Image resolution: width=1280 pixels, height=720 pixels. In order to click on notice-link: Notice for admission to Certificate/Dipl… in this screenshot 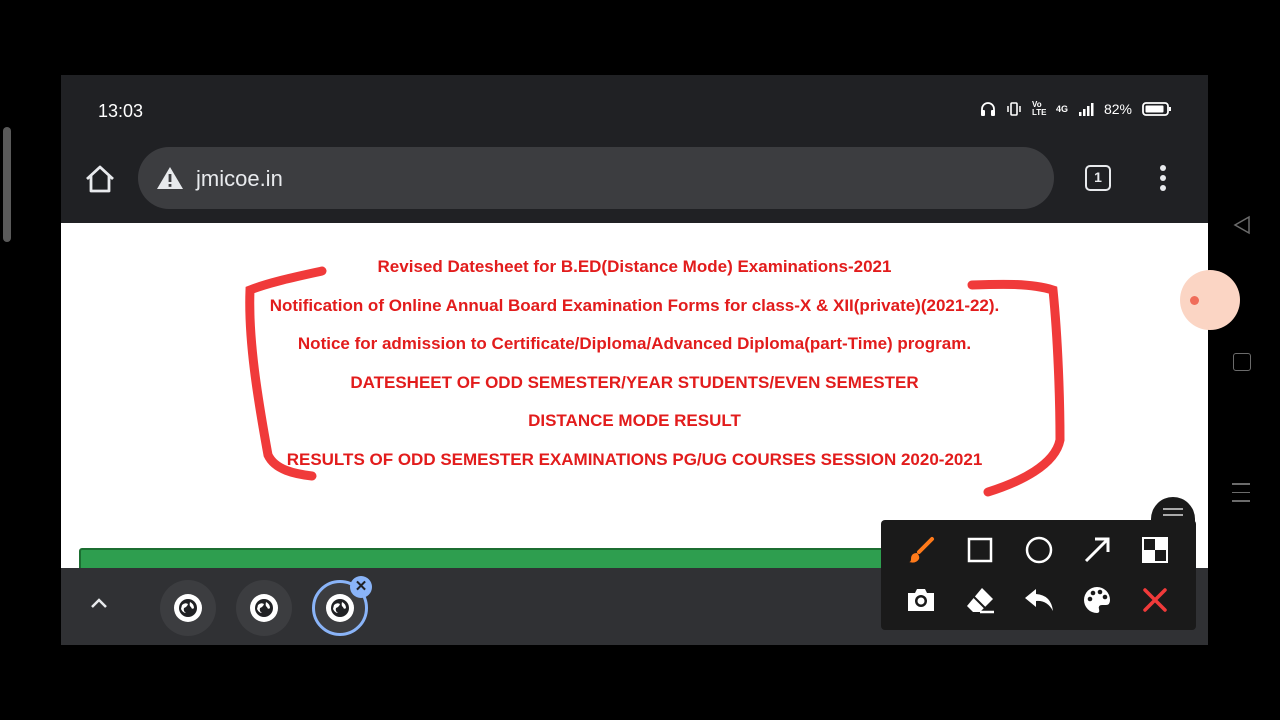, I will do `click(634, 352)`.